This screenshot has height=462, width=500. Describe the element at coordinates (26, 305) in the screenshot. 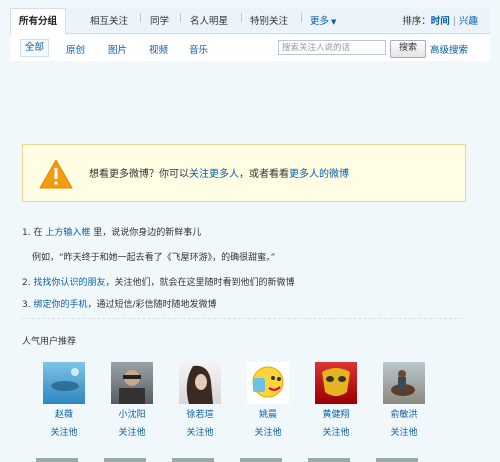

I see `tip-number: 3.` at that location.